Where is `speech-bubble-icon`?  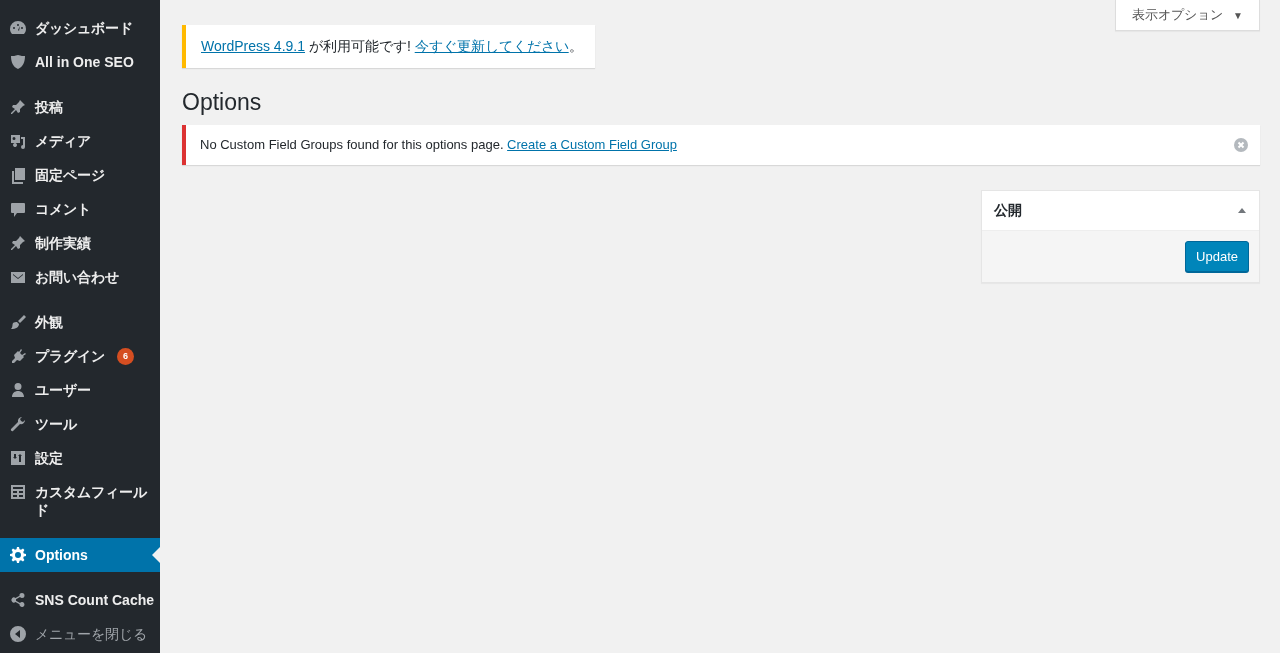
speech-bubble-icon is located at coordinates (18, 209).